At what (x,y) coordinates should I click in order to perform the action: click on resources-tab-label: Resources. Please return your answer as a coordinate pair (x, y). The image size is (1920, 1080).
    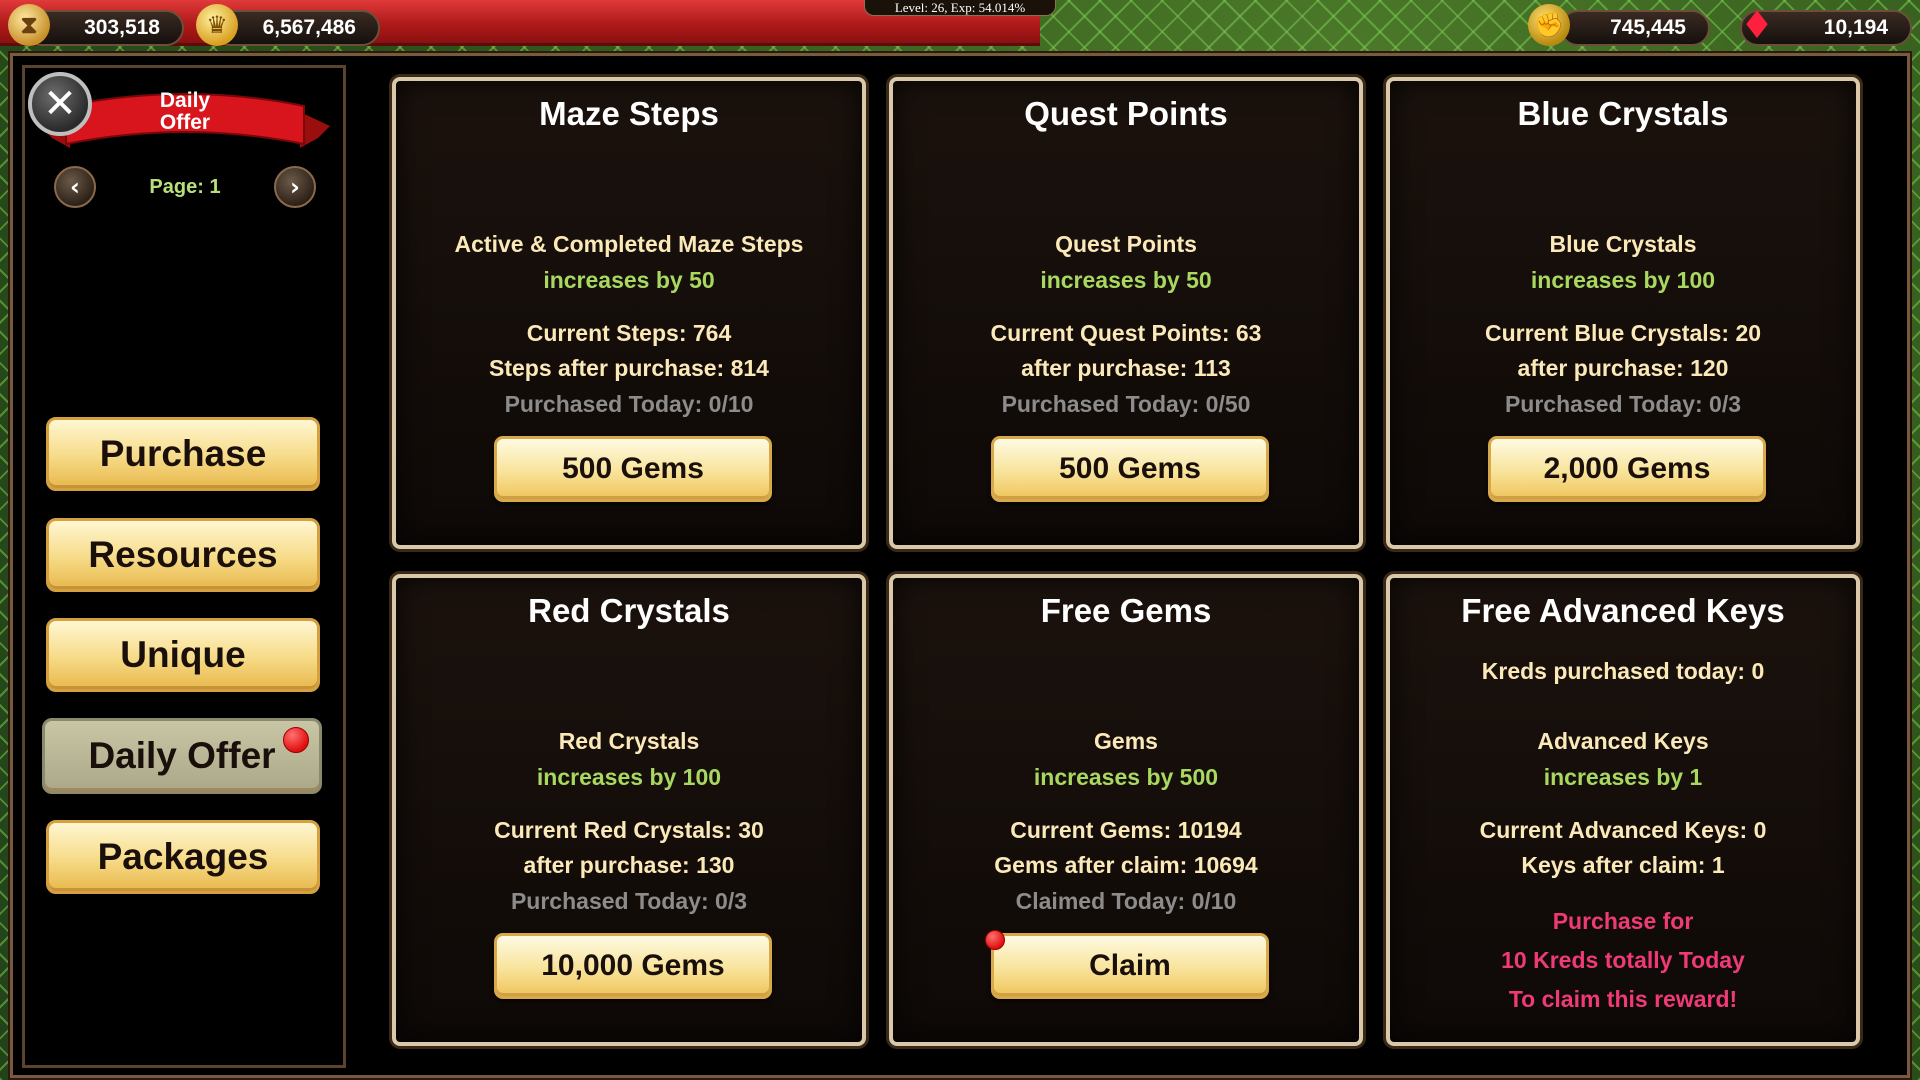
    Looking at the image, I should click on (183, 554).